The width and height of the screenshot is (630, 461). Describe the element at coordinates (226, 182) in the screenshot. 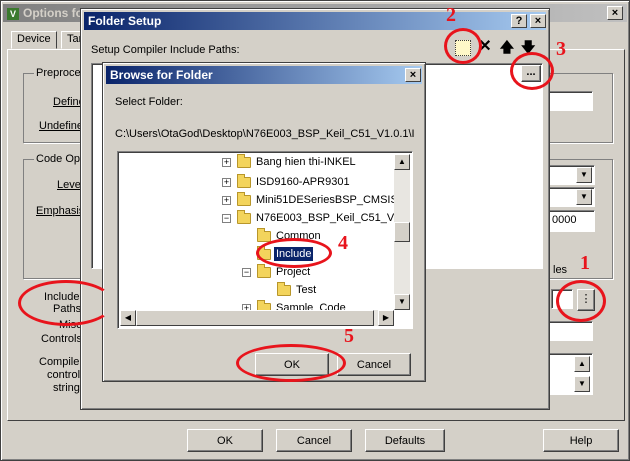

I see `tree-expander-1: +` at that location.